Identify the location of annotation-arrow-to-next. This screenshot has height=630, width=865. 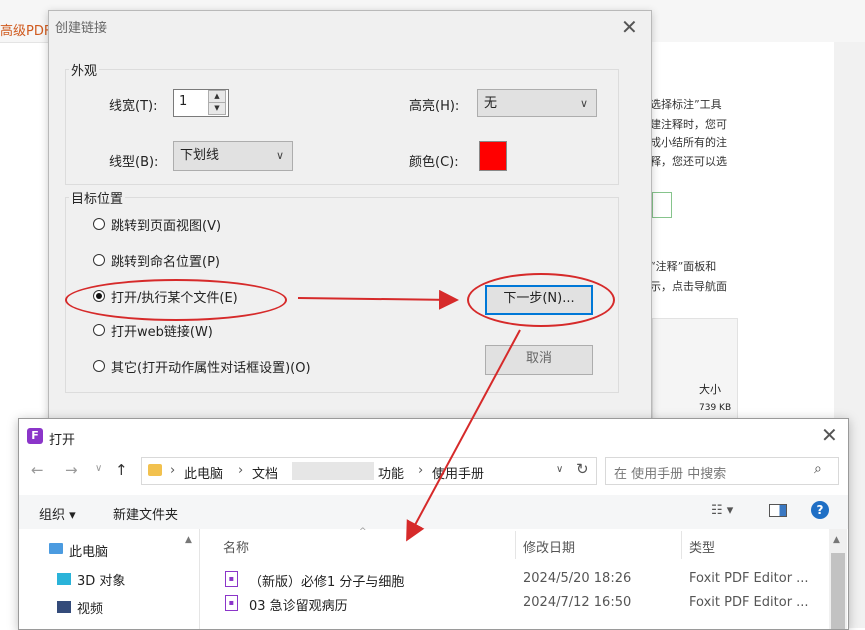
(378, 299).